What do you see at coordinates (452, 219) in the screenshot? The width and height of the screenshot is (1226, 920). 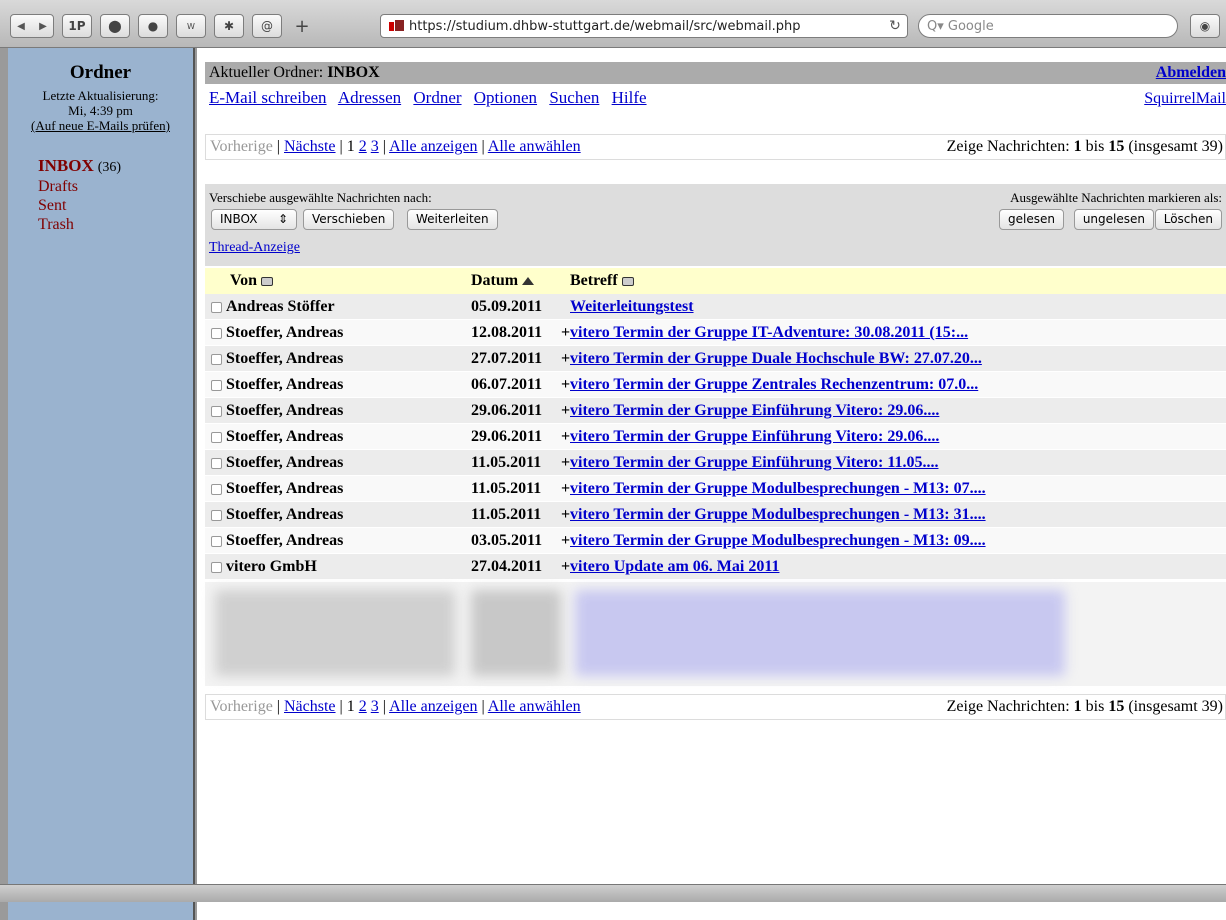 I see `forward-button: Weiterleiten` at bounding box center [452, 219].